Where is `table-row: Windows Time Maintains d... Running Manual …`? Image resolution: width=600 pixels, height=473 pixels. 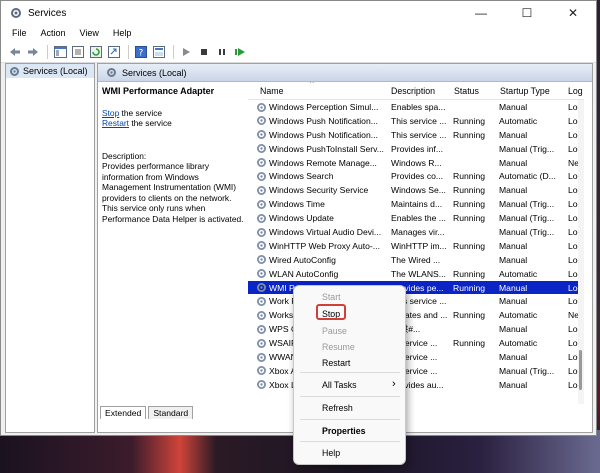
table-row: Windows Time Maintains d... Running Manual … is located at coordinates (416, 204).